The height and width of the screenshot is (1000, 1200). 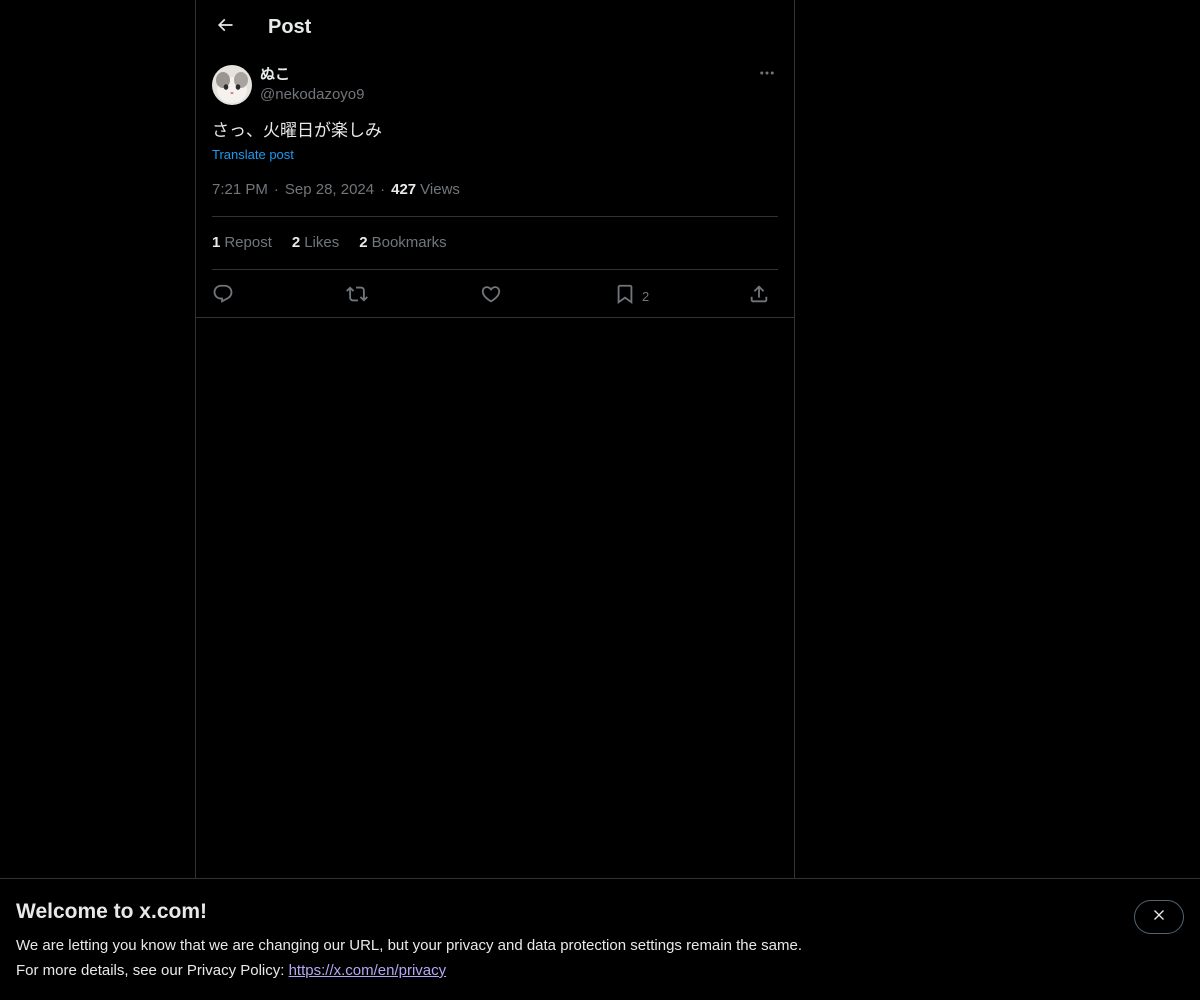 I want to click on likes-count: 2, so click(x=296, y=242).